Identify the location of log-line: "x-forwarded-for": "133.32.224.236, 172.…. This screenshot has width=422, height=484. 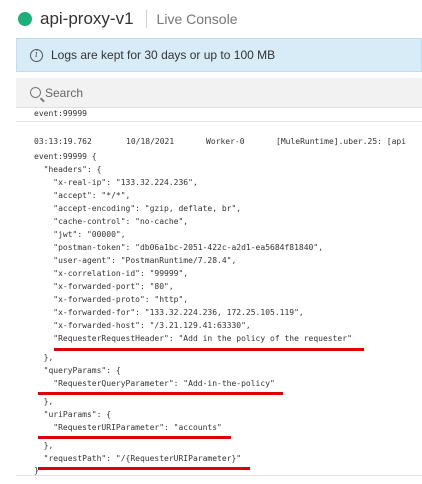
(169, 312).